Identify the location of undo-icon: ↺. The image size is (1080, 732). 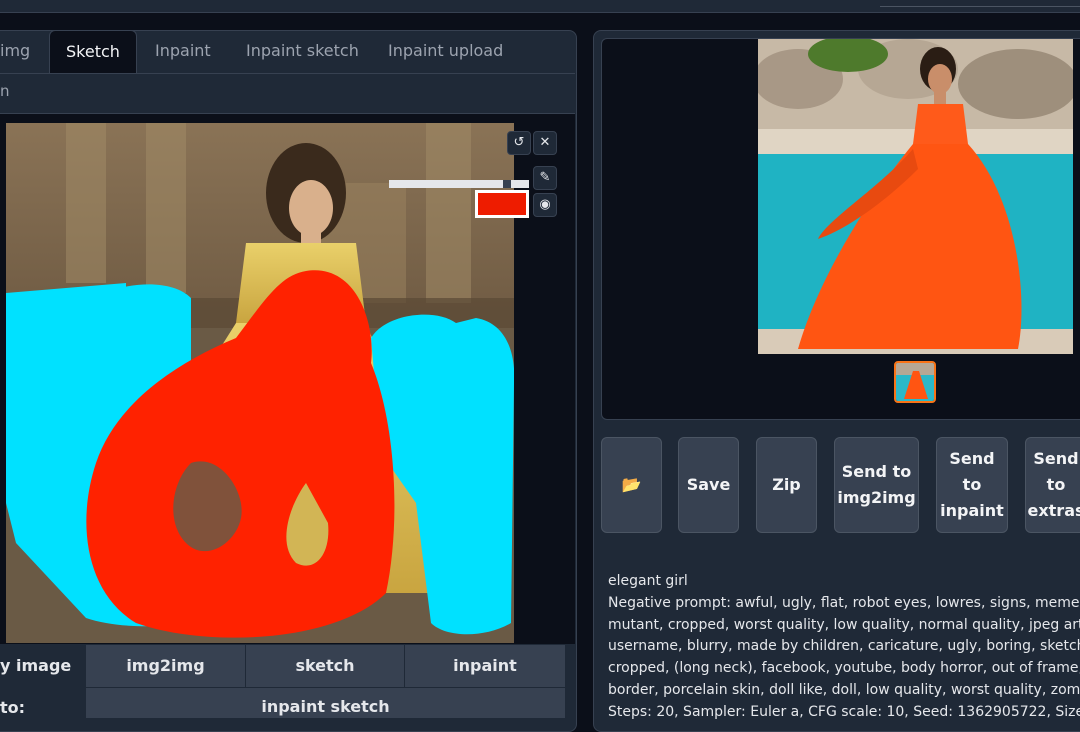
(519, 143).